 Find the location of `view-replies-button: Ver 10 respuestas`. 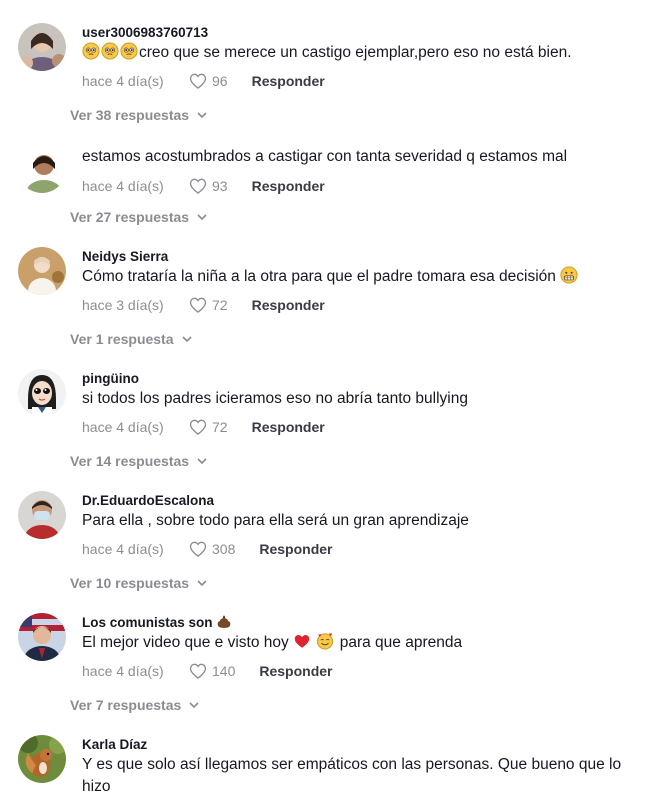

view-replies-button: Ver 10 respuestas is located at coordinates (139, 583).